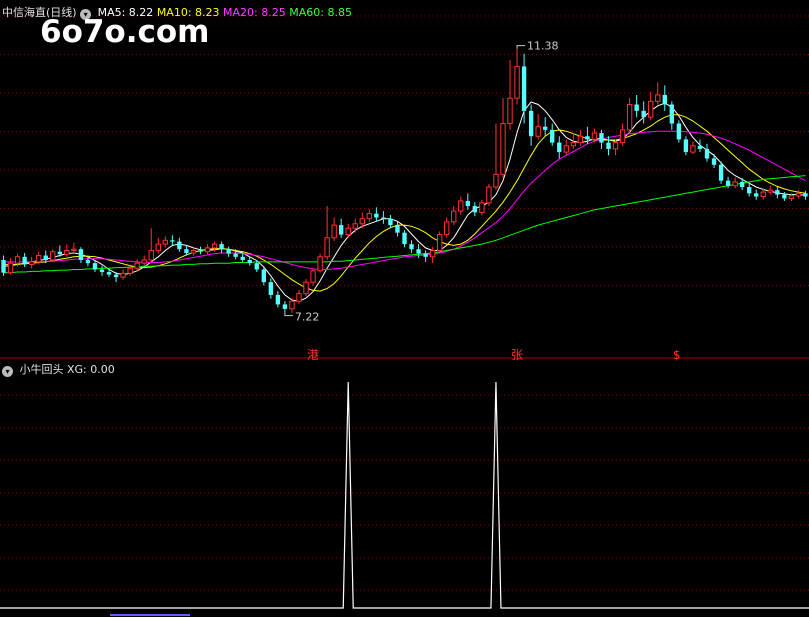  I want to click on watermark-text: 6o7o.com, so click(125, 32).